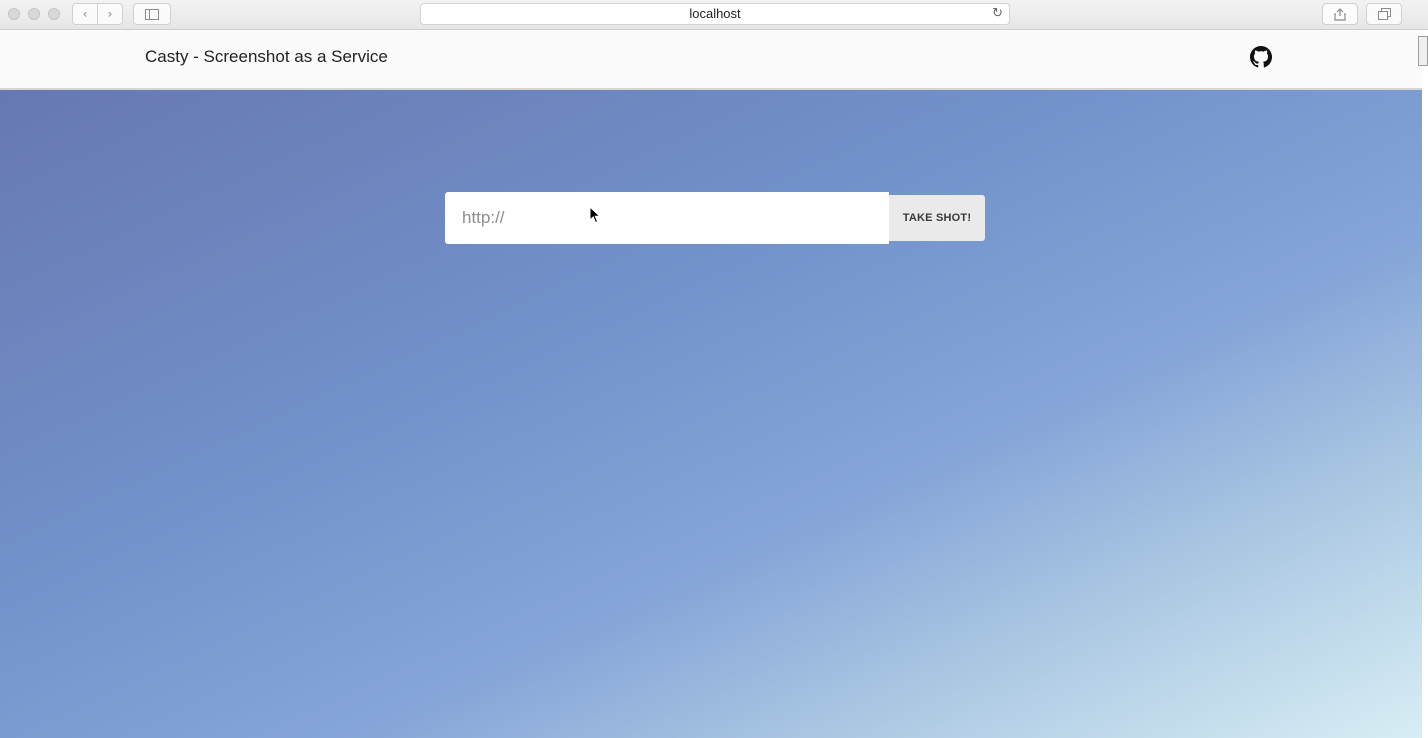  I want to click on share-icon, so click(1340, 14).